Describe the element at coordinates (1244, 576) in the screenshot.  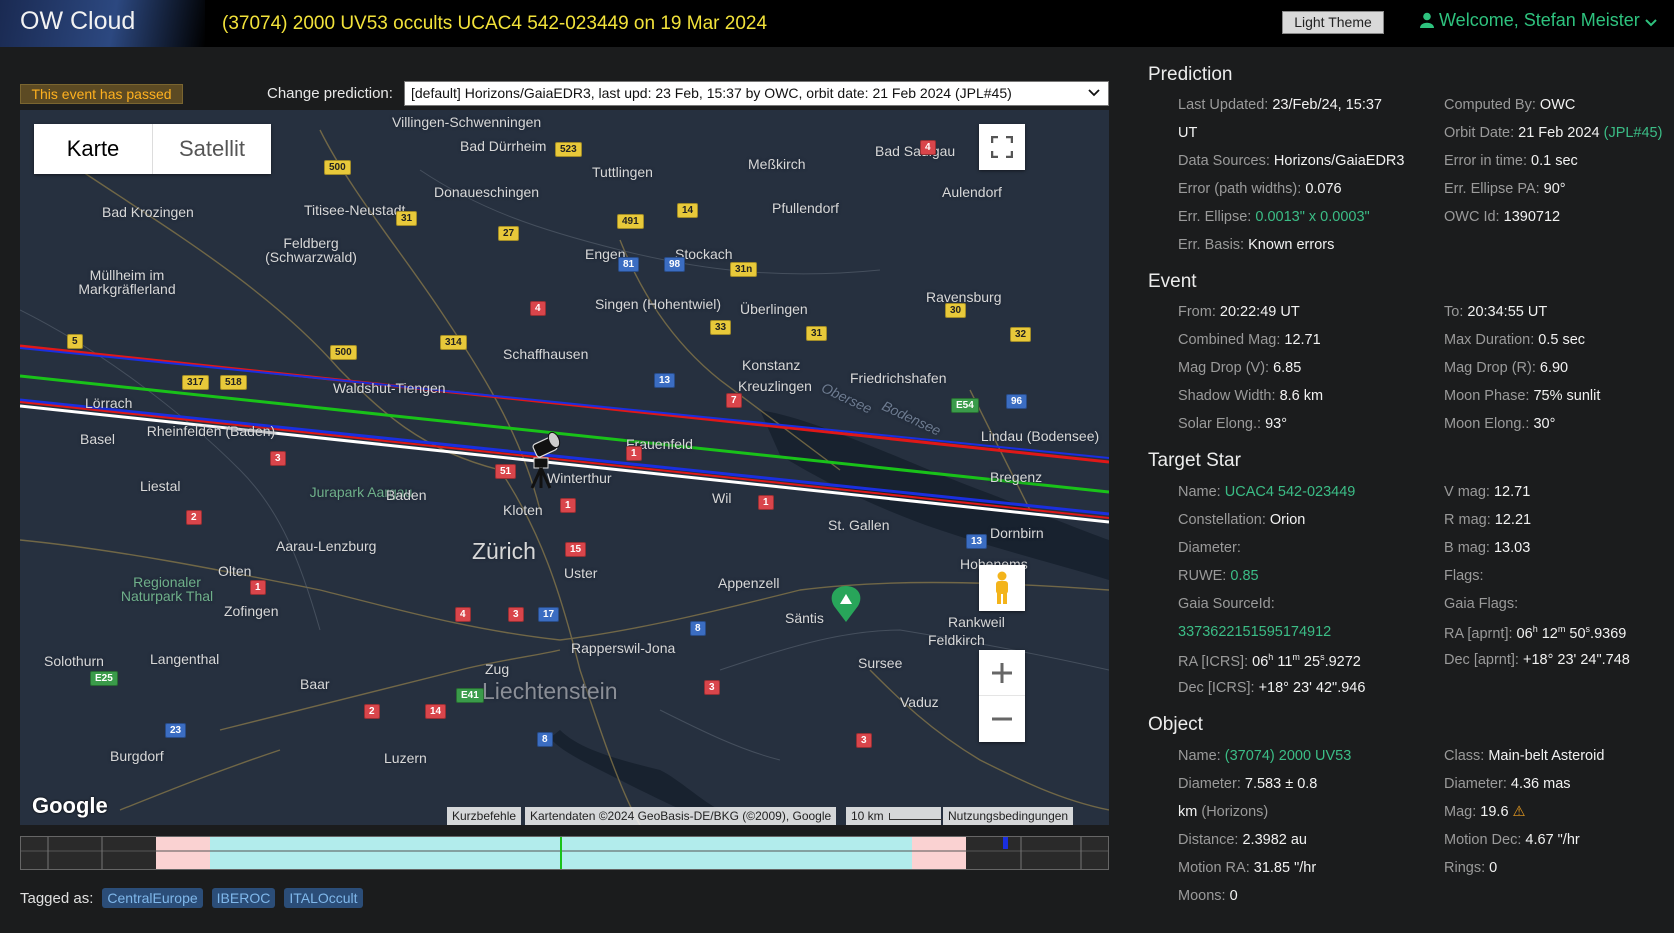
I see `ruwe-value: 0.85` at that location.